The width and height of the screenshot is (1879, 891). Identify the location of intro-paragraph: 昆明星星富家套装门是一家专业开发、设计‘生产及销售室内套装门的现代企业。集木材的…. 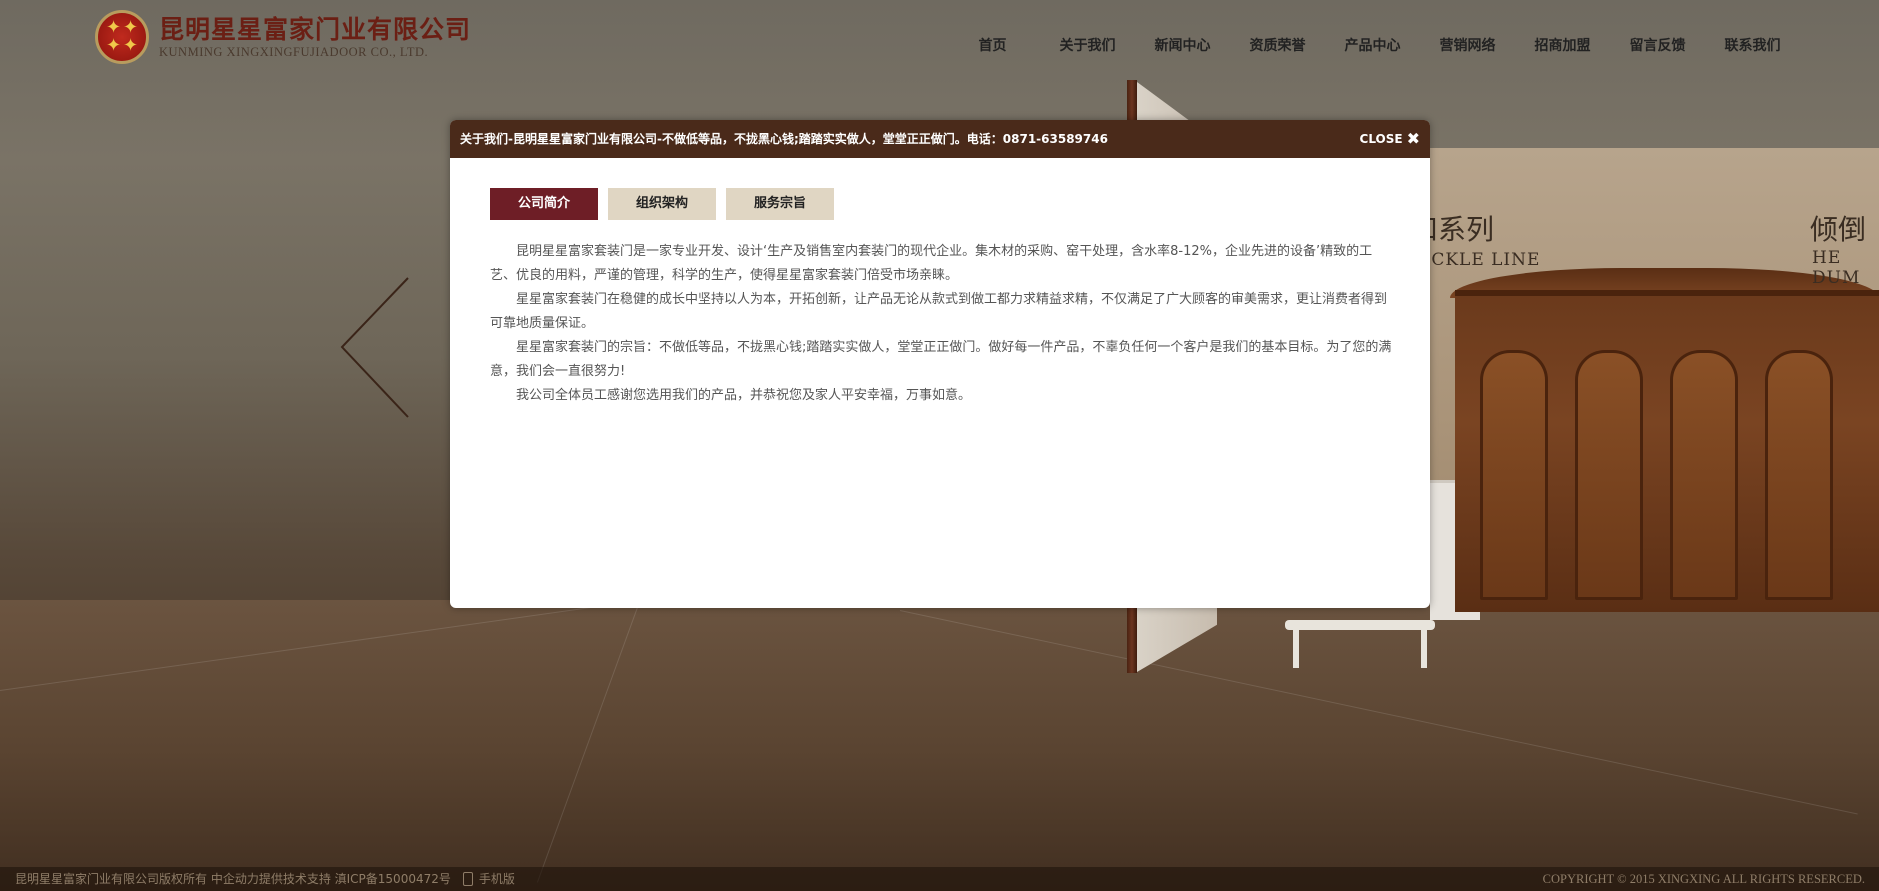
(931, 263).